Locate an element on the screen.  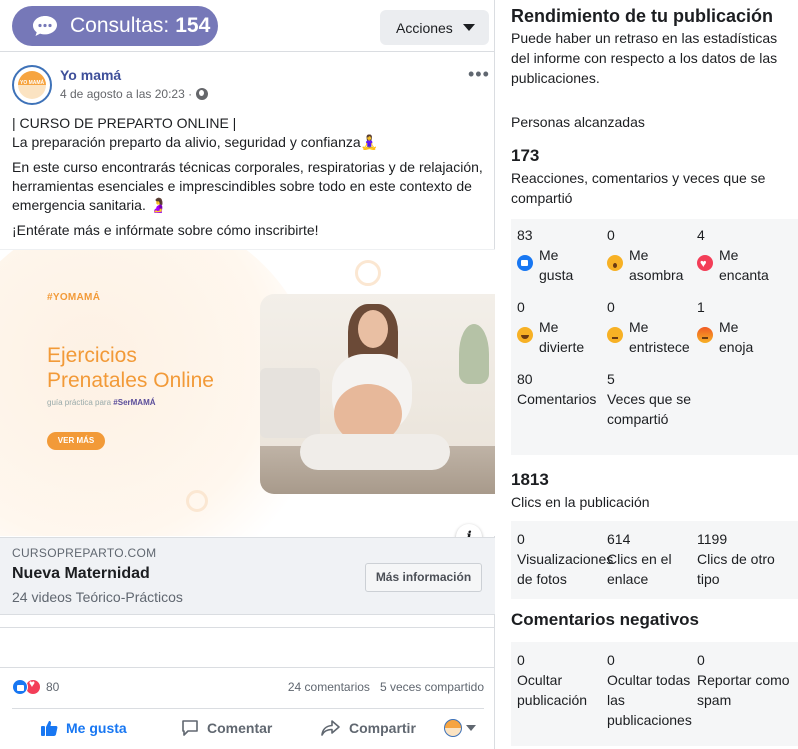
image-title-line1: Ejercicios is located at coordinates (92, 355).